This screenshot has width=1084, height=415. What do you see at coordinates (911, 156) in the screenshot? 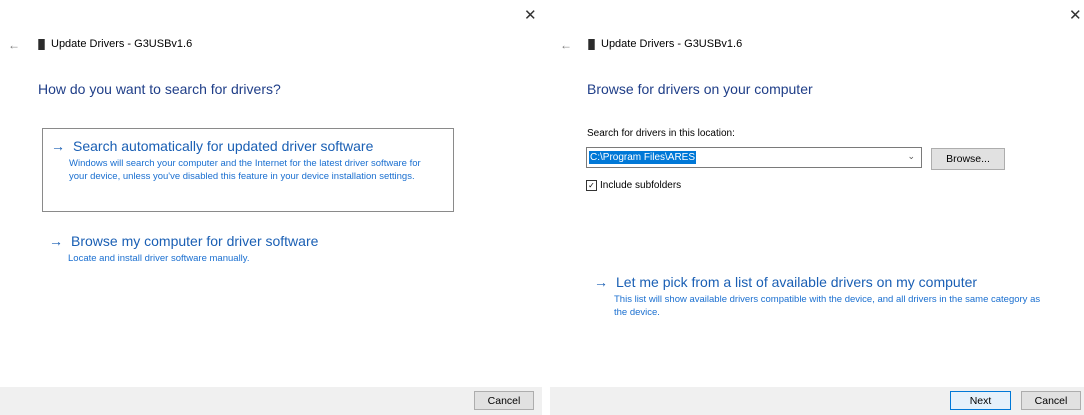
I see `chevron-down-icon: ⌄` at bounding box center [911, 156].